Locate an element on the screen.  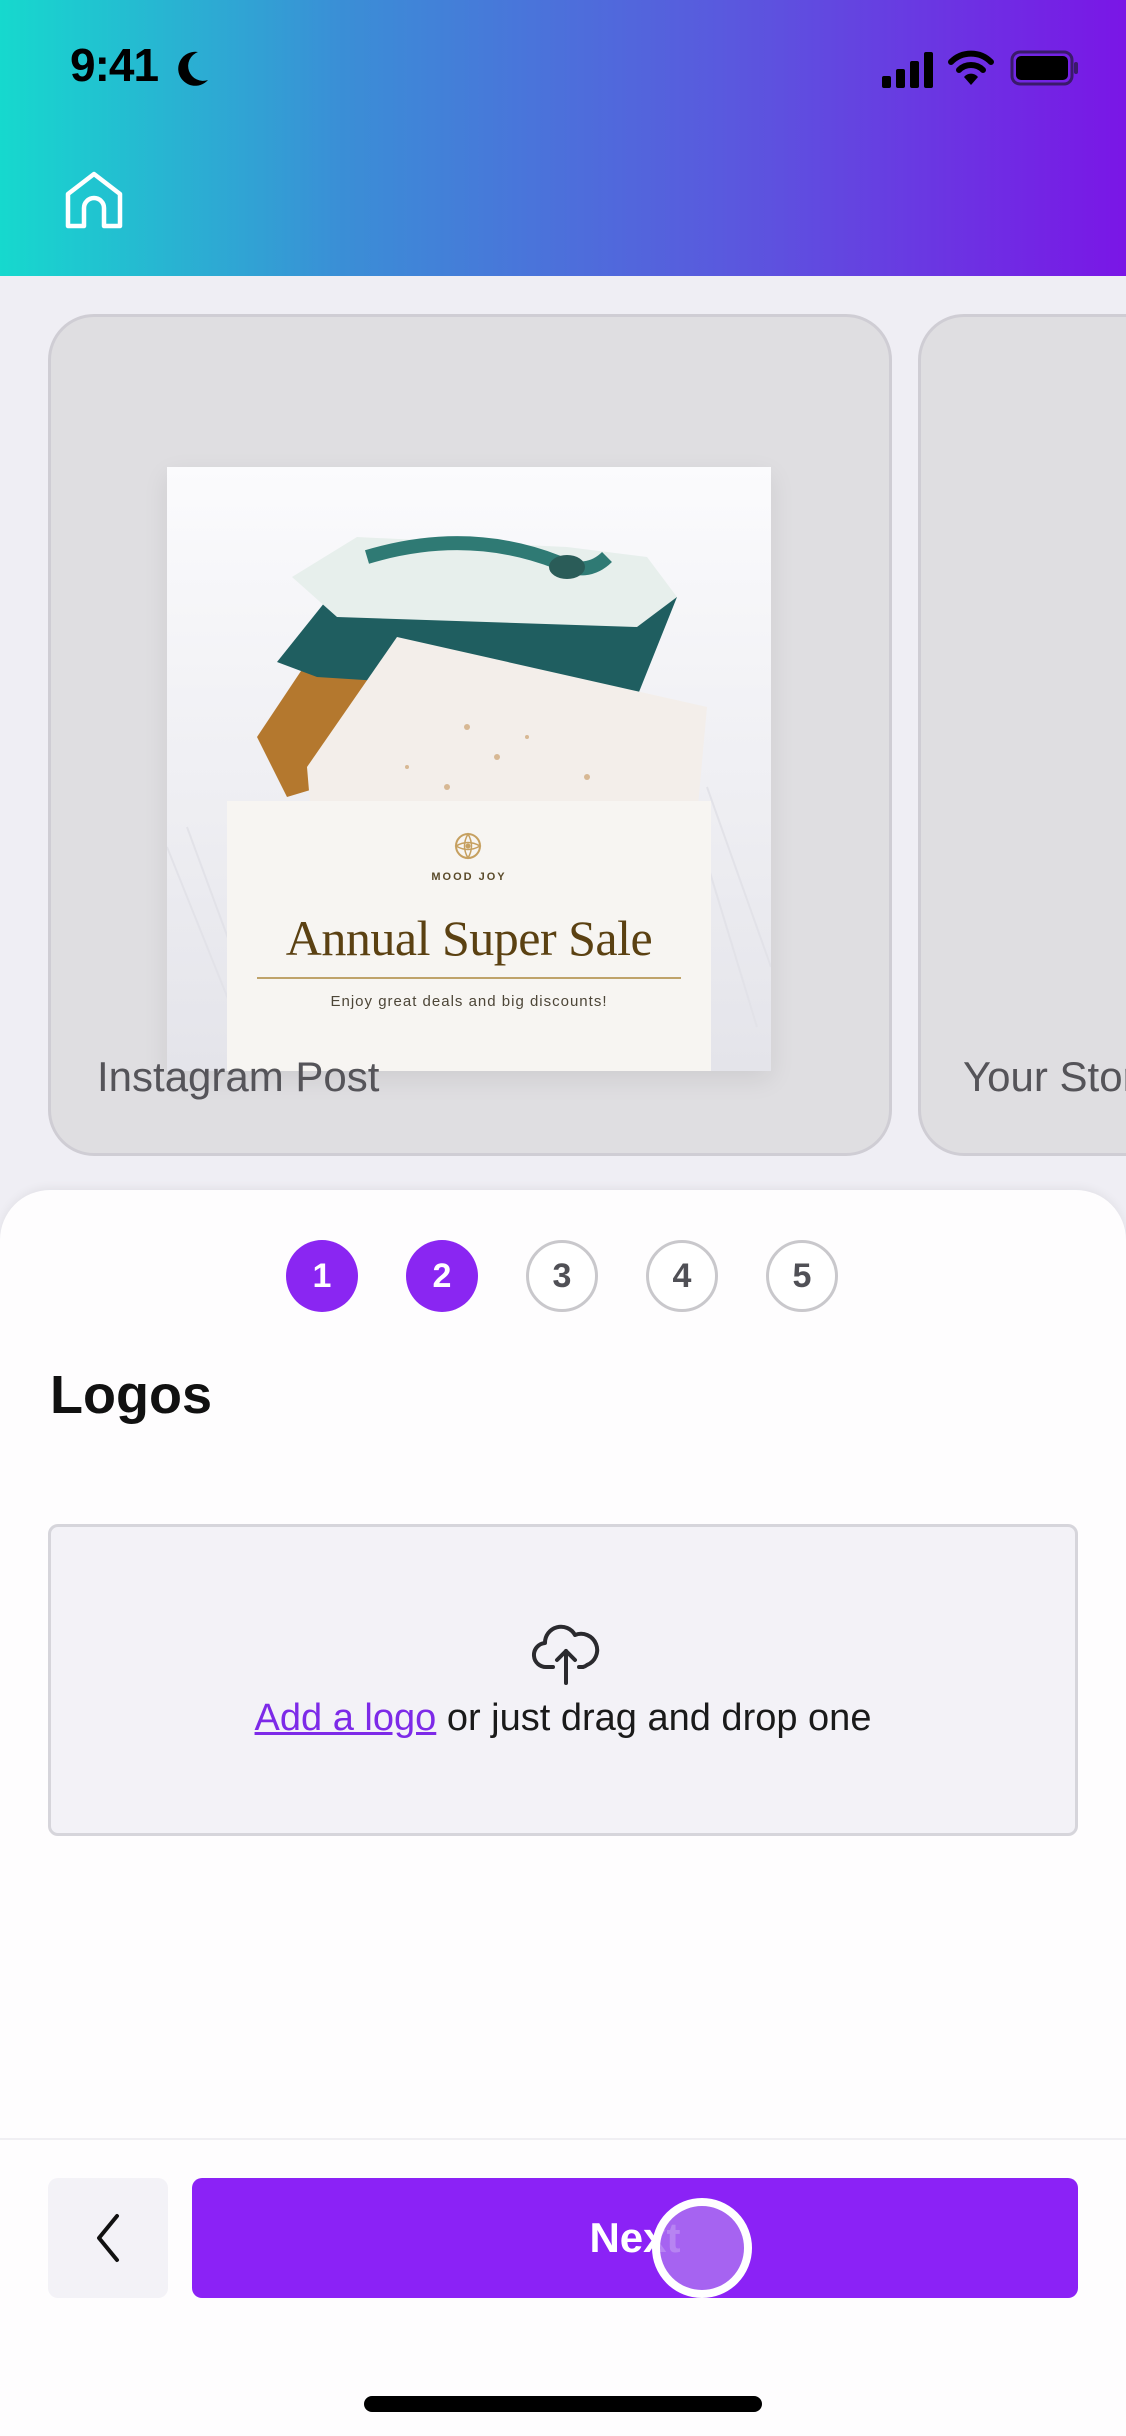
step-5: 5 is located at coordinates (802, 1276).